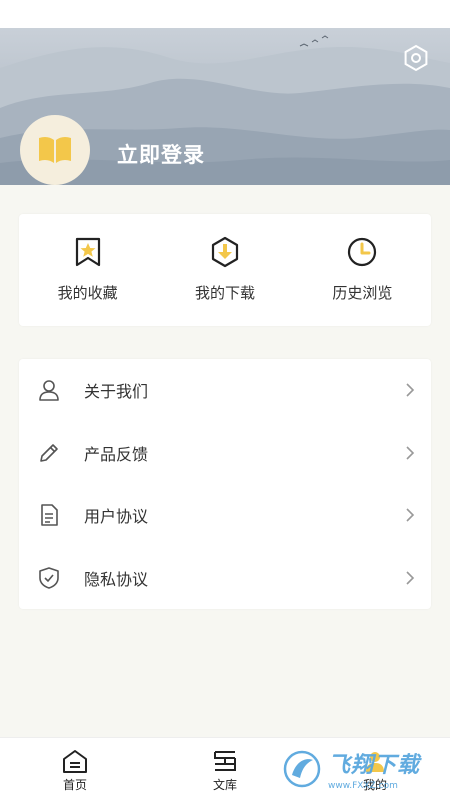 The width and height of the screenshot is (450, 801). I want to click on download-icon, so click(225, 252).